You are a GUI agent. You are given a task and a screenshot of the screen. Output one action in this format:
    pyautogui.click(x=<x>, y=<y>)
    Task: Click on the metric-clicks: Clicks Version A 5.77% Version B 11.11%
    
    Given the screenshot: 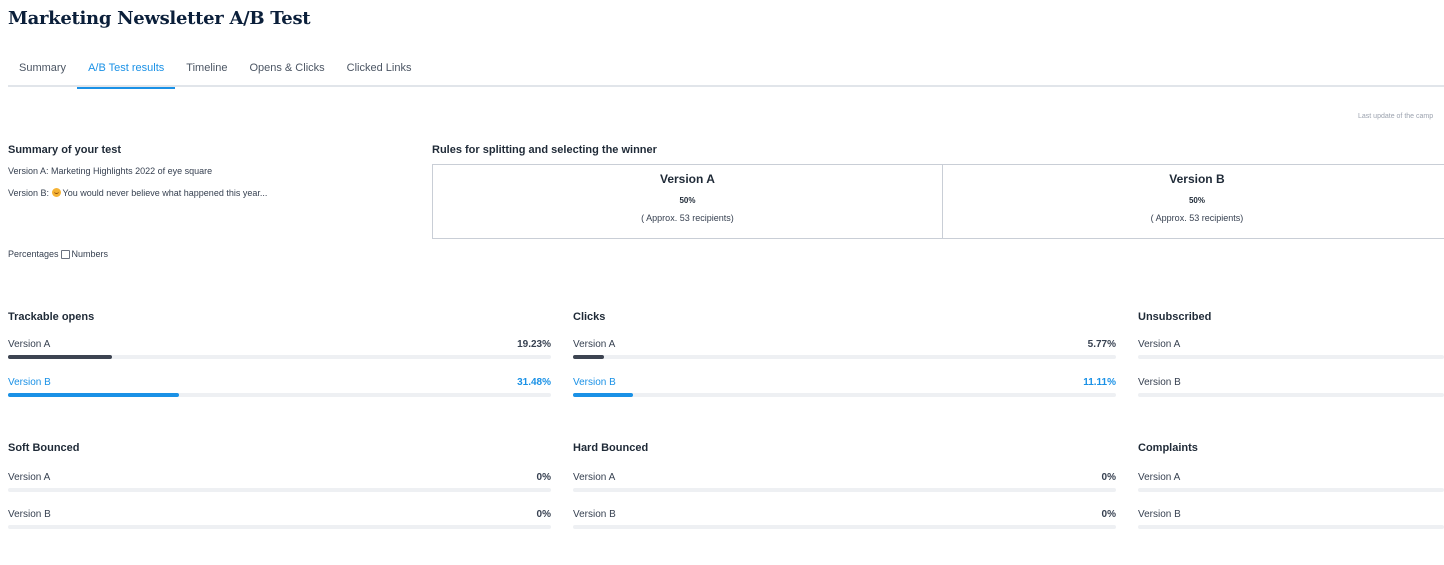 What is the action you would take?
    pyautogui.click(x=844, y=354)
    